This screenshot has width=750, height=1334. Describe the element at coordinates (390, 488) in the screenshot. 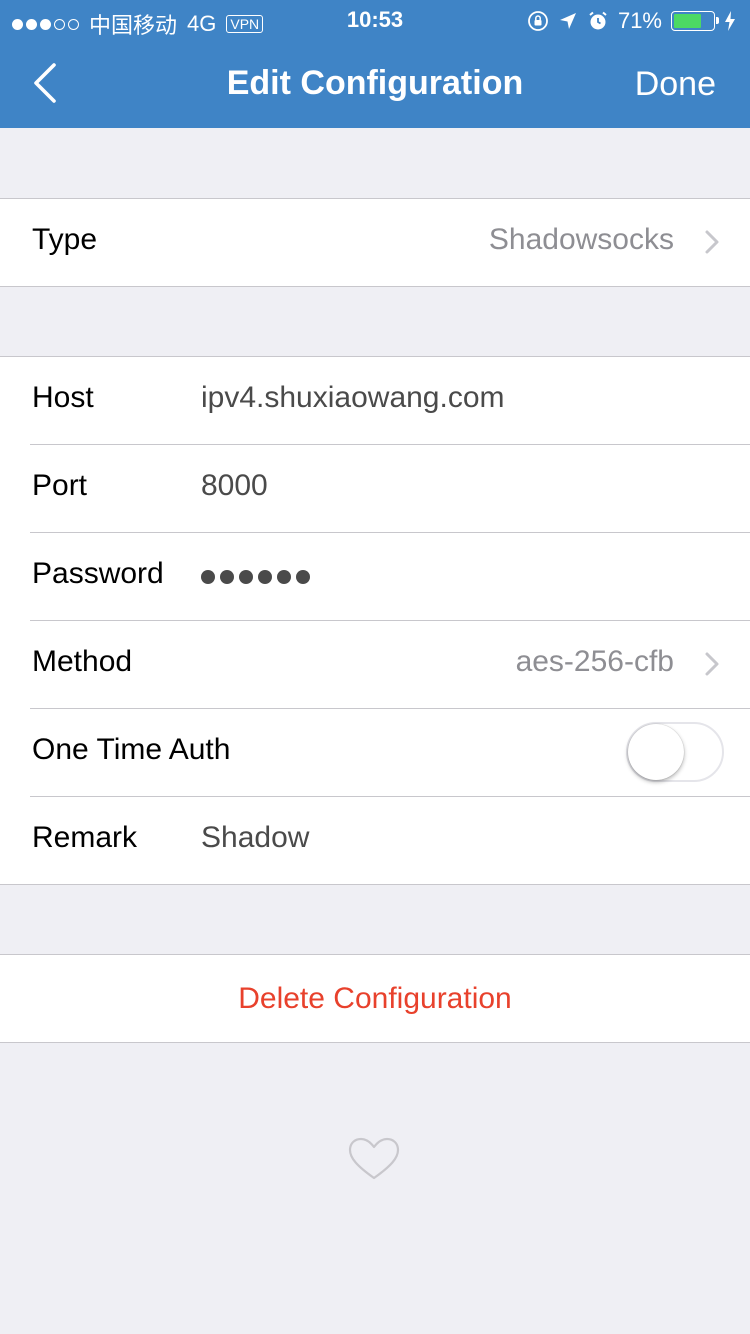

I see `port-row: Port 8000` at that location.